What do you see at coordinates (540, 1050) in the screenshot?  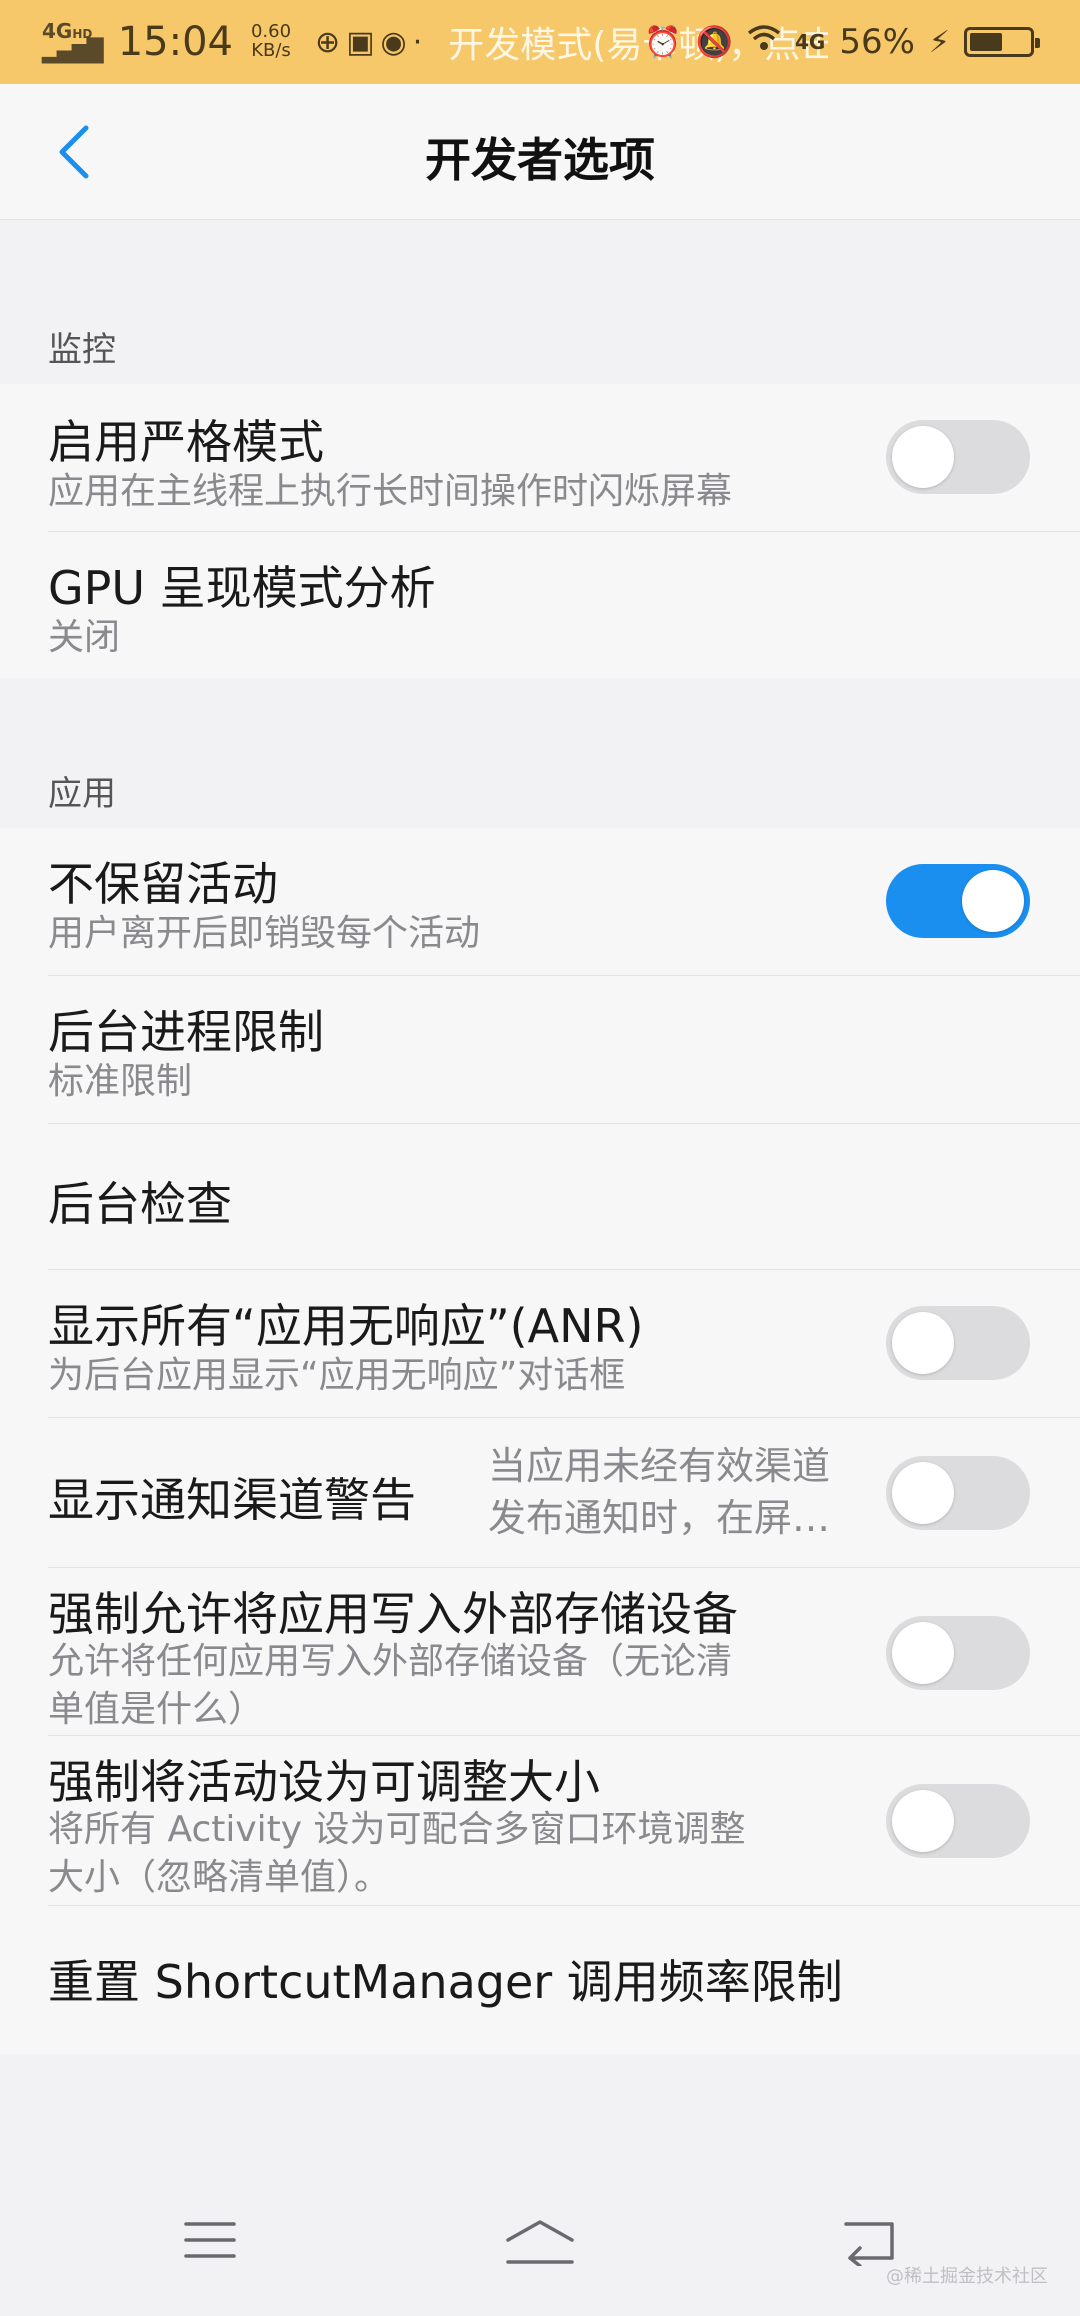 I see `row-background-limit: 后台进程限制 标准限制` at bounding box center [540, 1050].